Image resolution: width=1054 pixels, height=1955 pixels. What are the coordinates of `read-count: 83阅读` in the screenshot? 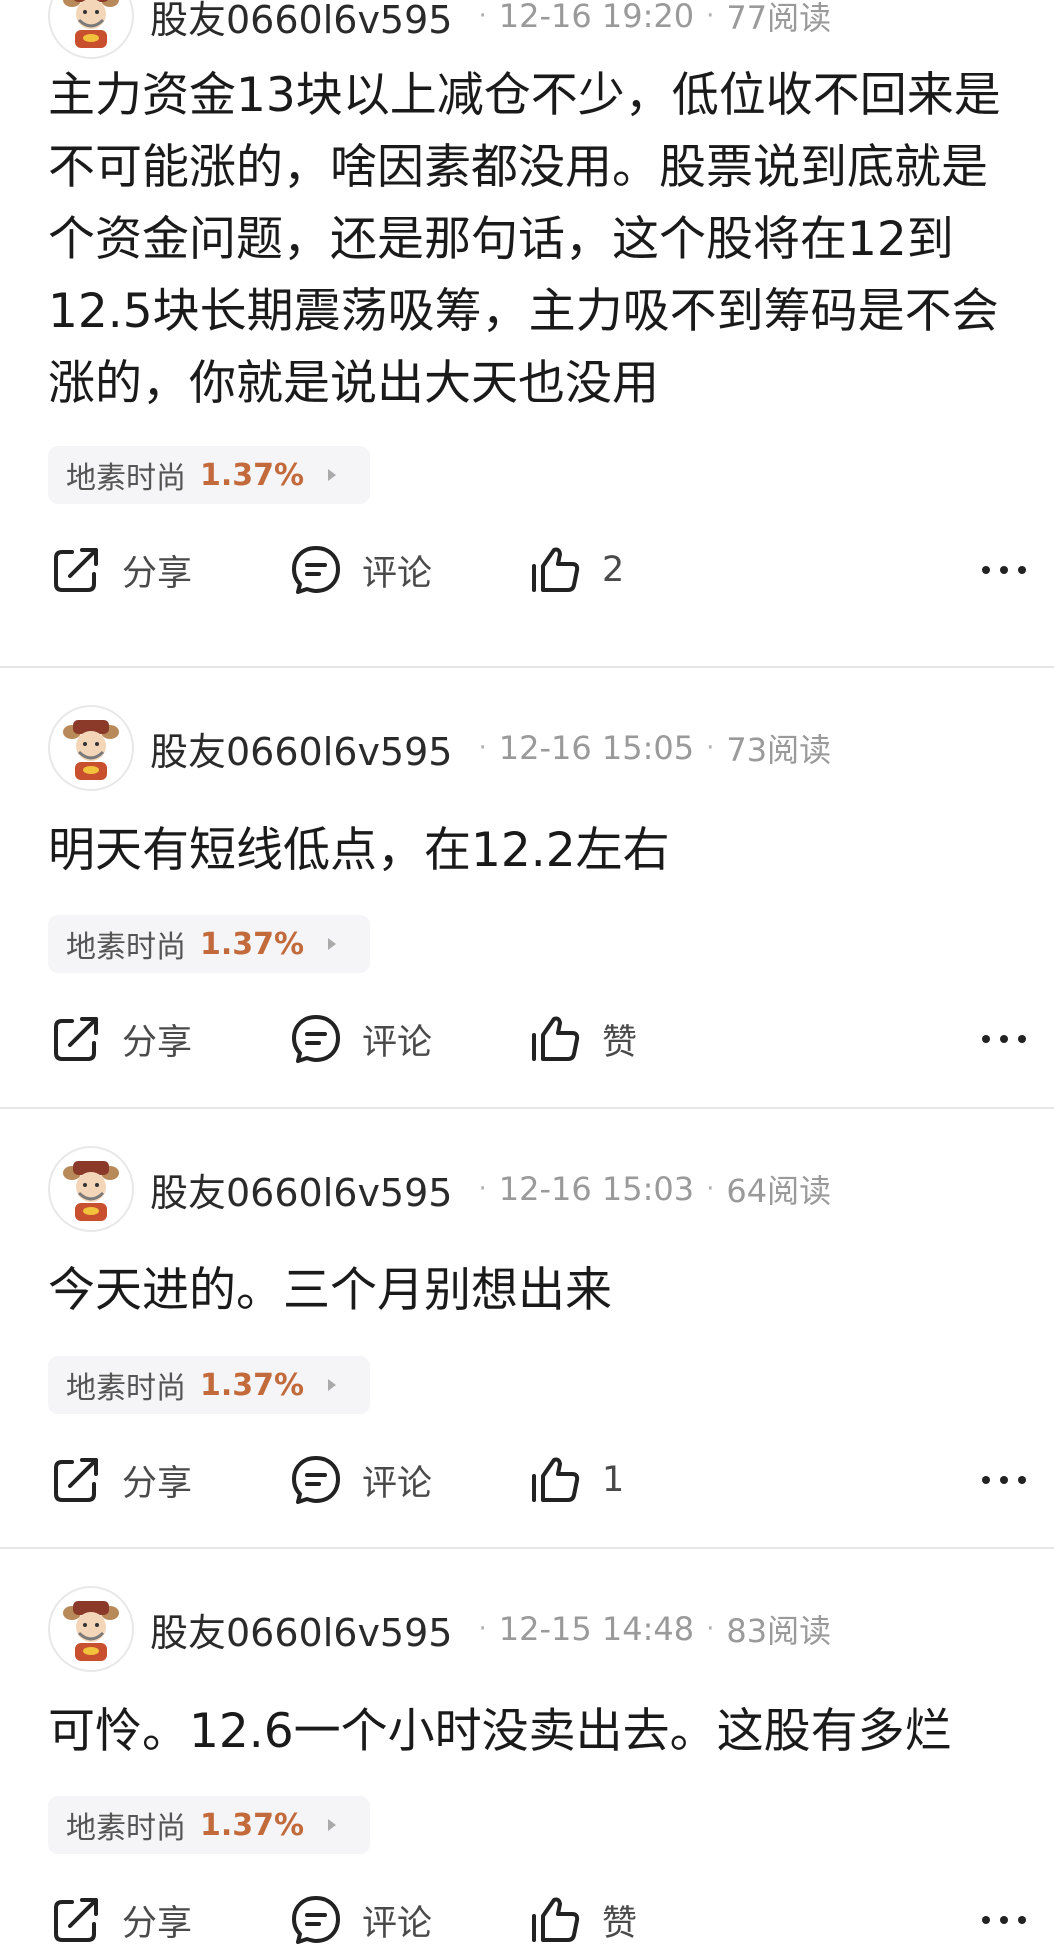 It's located at (779, 1631).